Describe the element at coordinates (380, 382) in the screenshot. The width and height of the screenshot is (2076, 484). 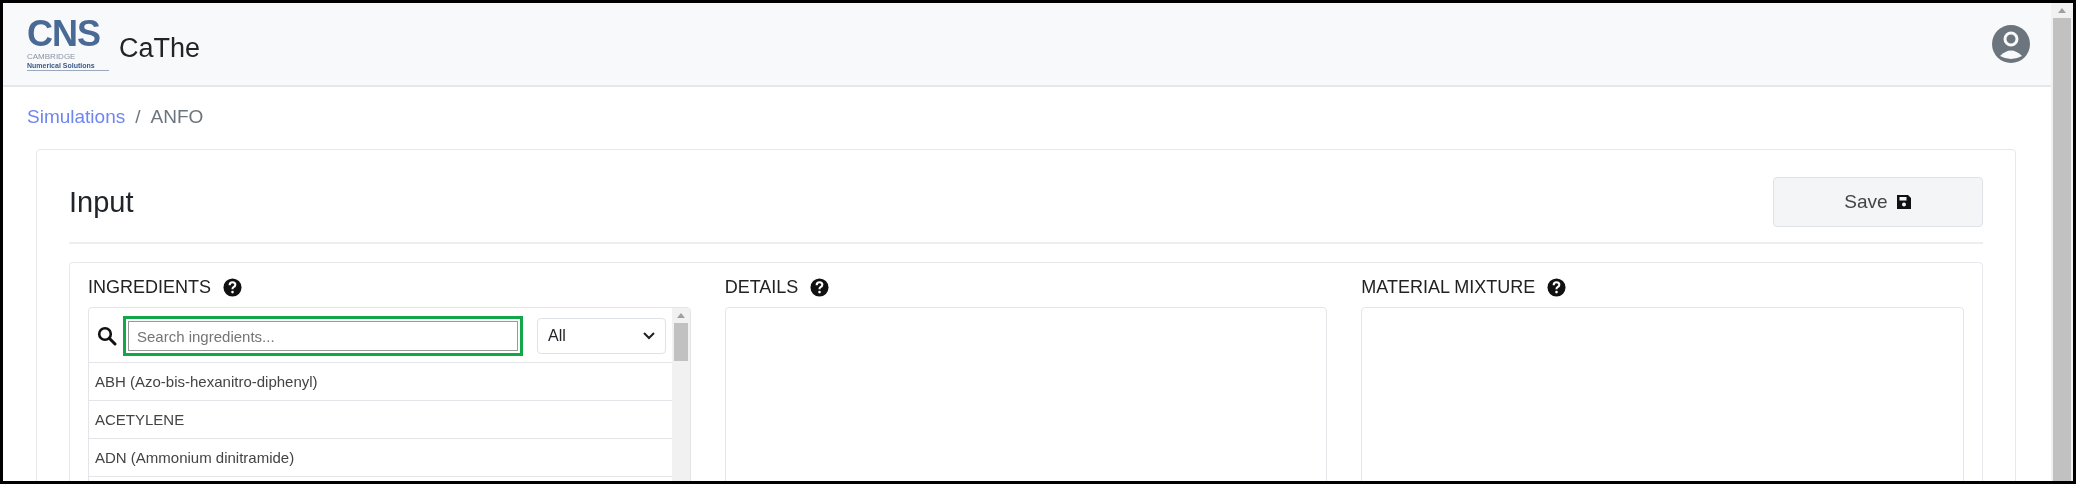
I see `ingredient-item: ABH (Azo-bis-hexanitro-diphenyl)` at that location.